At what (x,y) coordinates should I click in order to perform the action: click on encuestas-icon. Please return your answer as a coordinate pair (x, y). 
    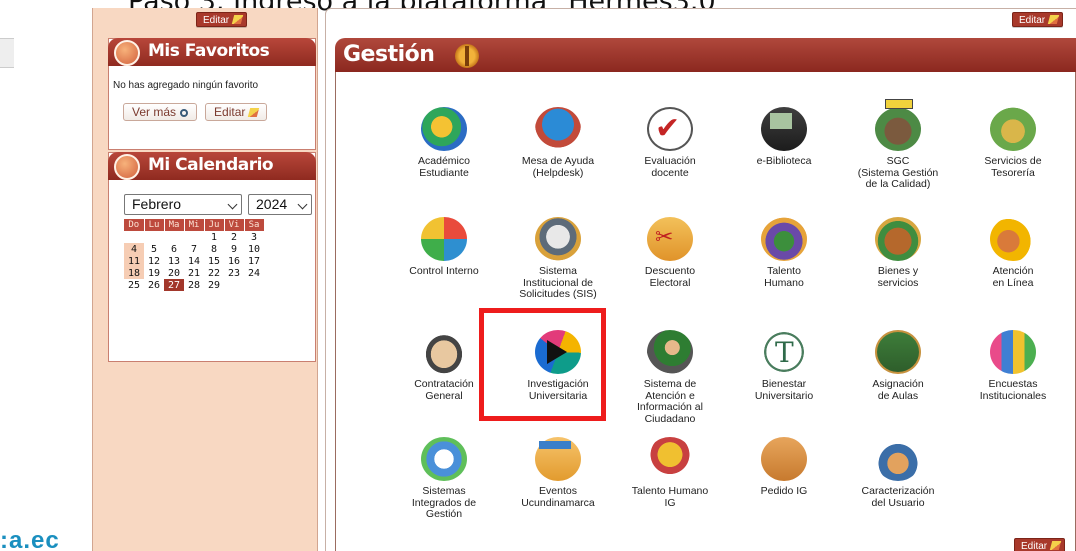
    Looking at the image, I should click on (1013, 352).